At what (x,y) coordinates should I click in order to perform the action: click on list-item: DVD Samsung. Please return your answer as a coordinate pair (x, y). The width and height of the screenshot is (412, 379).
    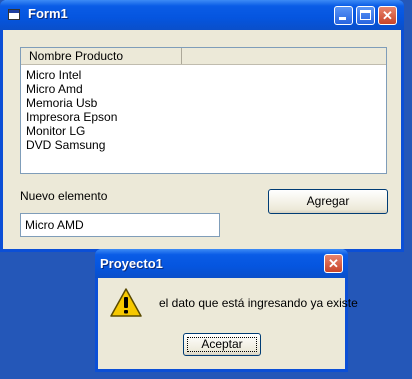
    Looking at the image, I should click on (71, 145).